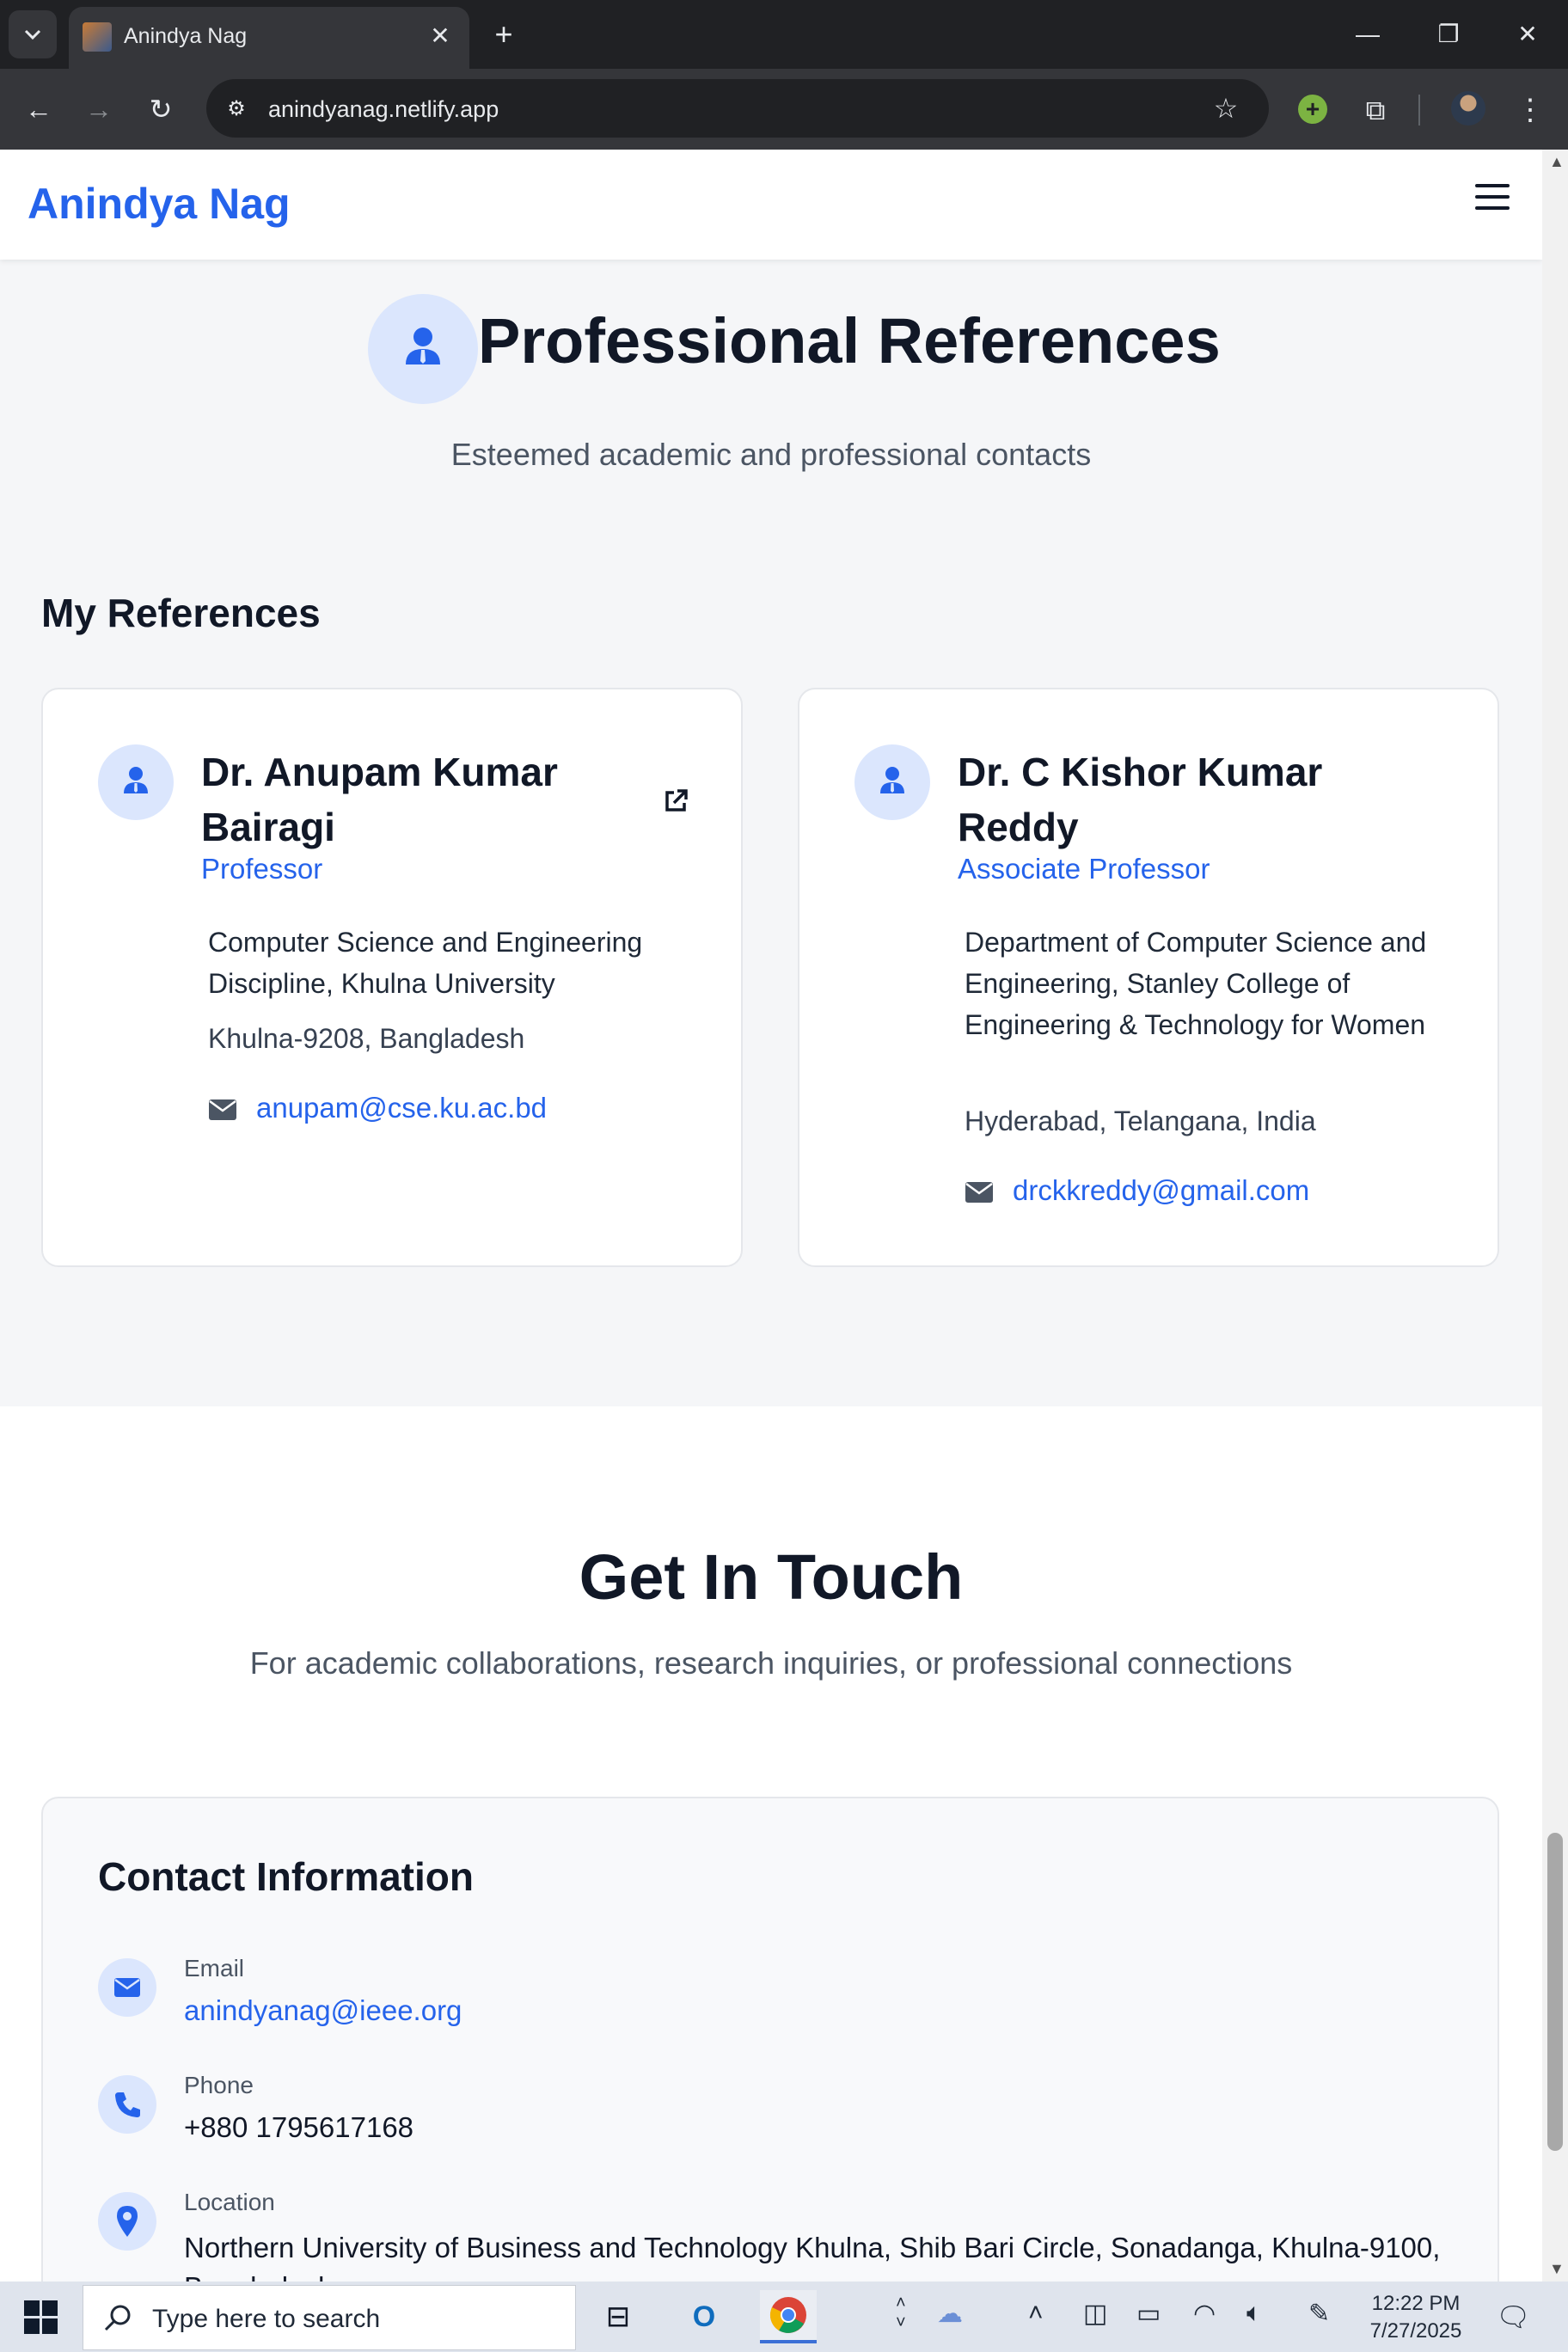 The width and height of the screenshot is (1568, 2352). I want to click on tab-search-button, so click(33, 34).